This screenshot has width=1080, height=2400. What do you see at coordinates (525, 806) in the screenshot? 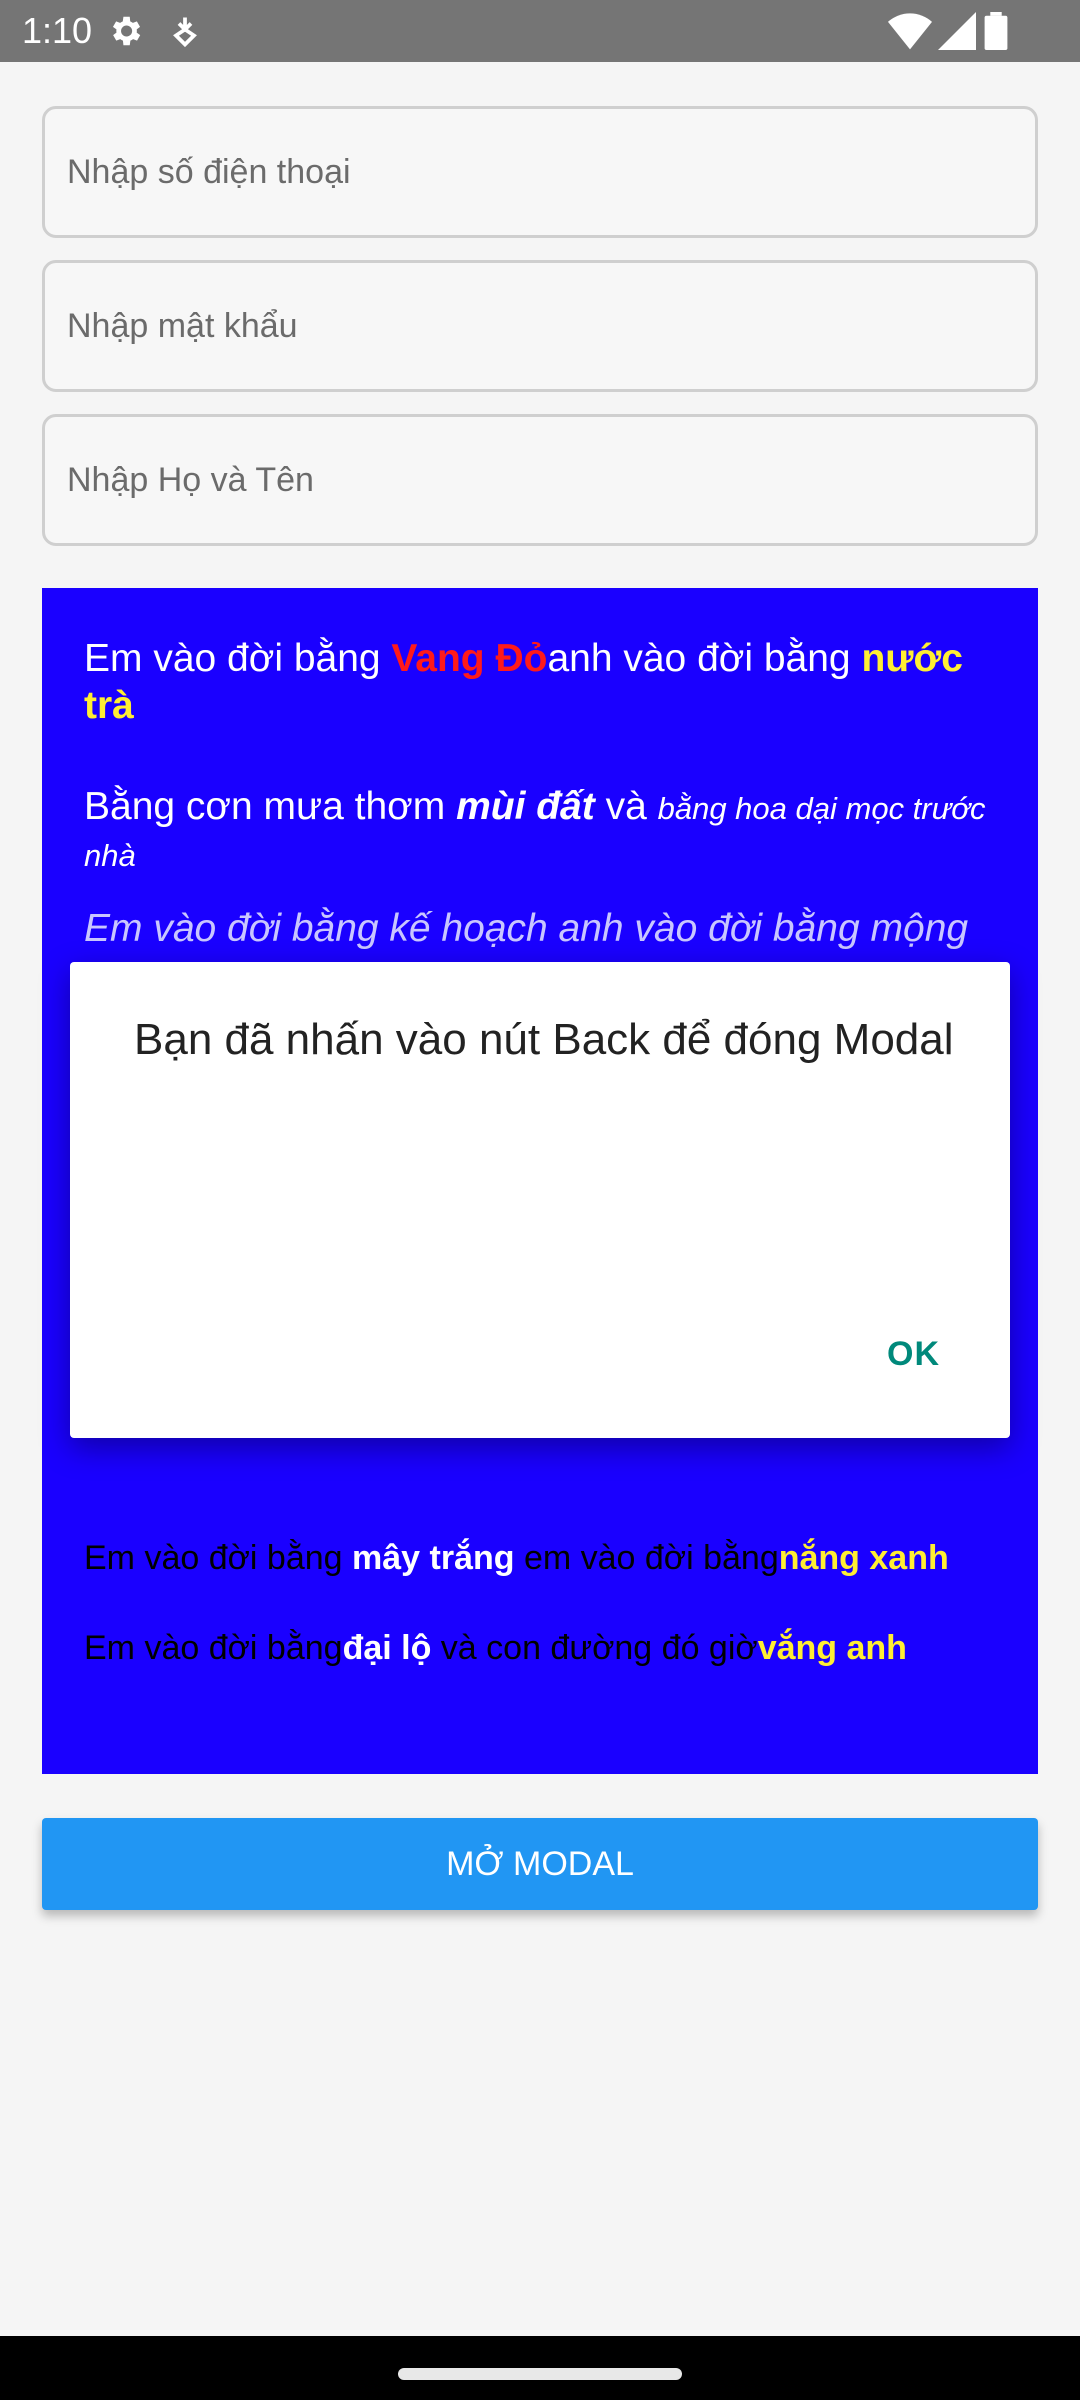
I see `poem-bold-italic: mùi đất` at bounding box center [525, 806].